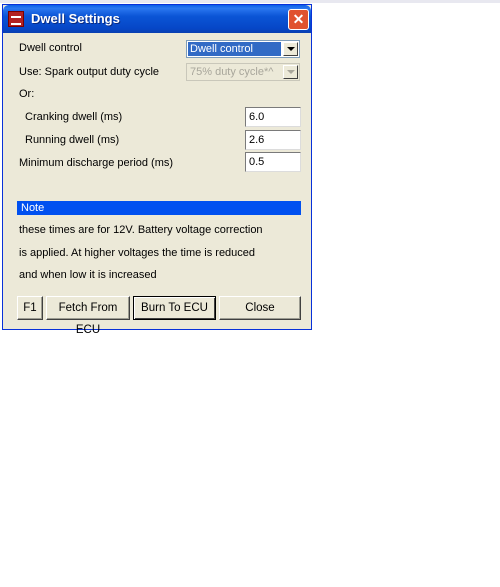 The height and width of the screenshot is (587, 500). I want to click on or-label: Or:, so click(27, 94).